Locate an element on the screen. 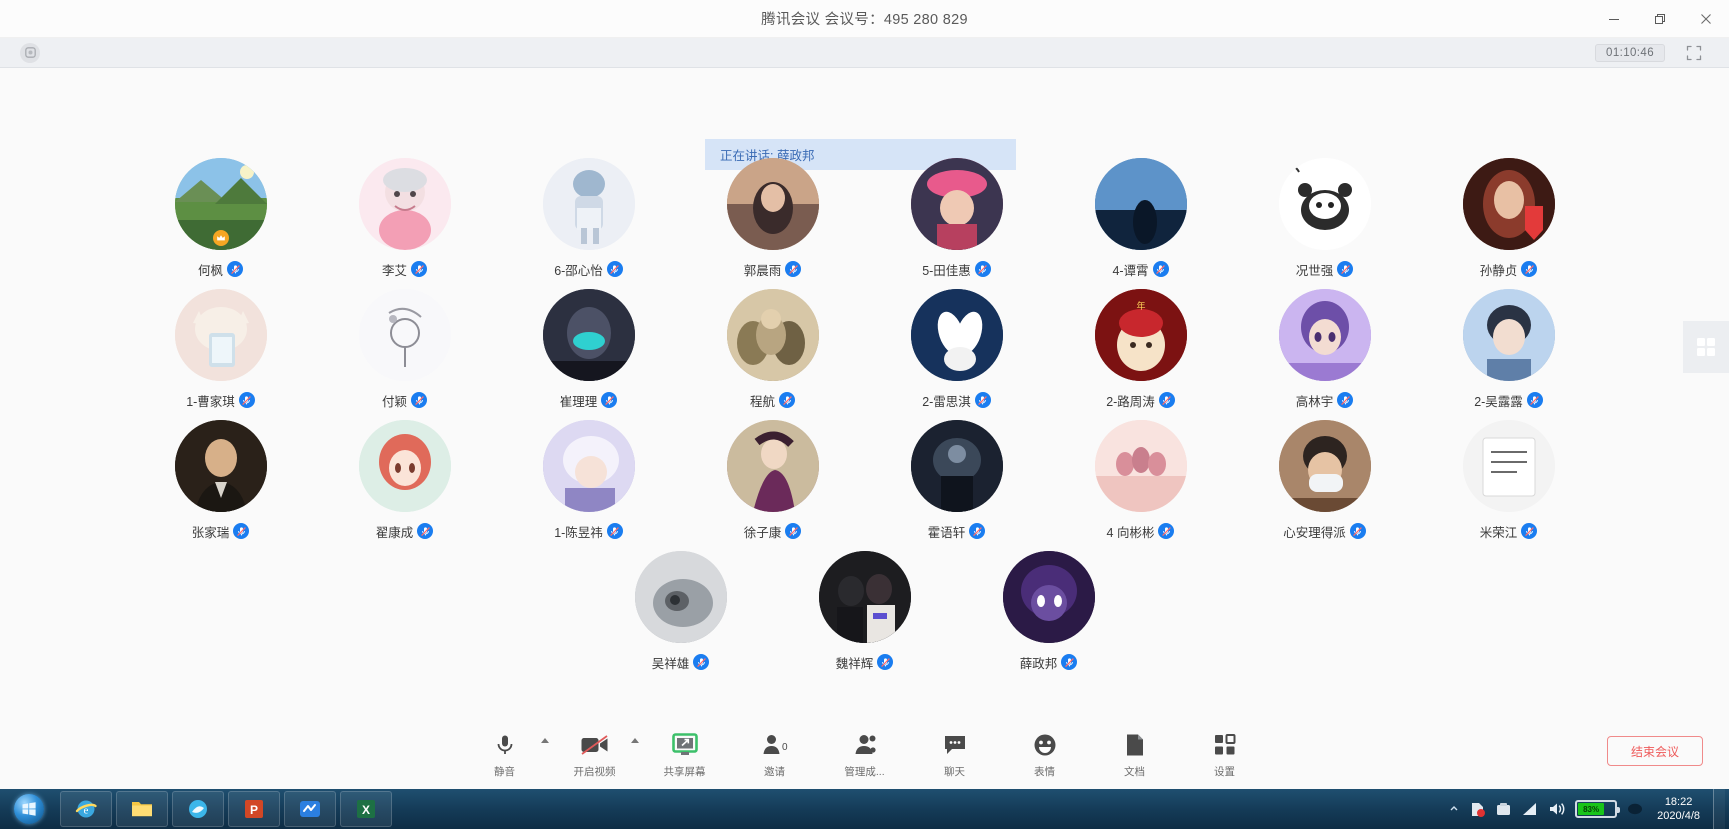  svg-text: P is located at coordinates (254, 810).